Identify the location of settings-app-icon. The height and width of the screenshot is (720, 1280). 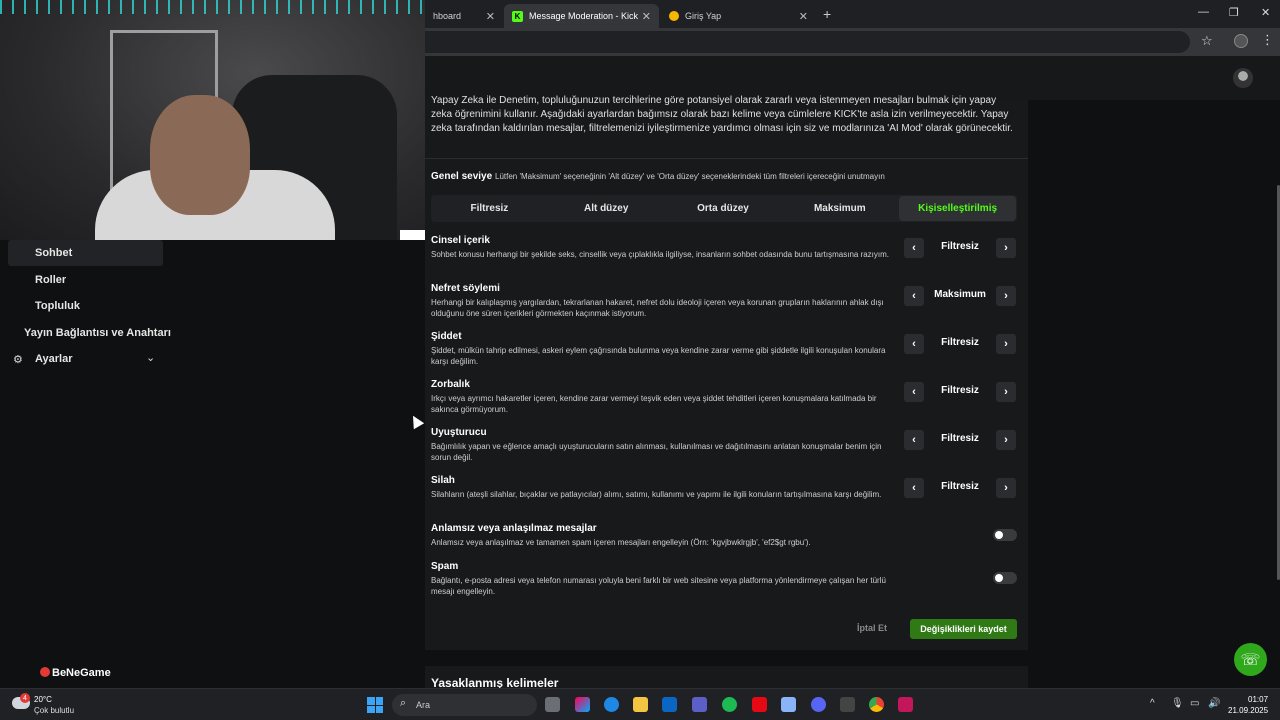
(788, 704).